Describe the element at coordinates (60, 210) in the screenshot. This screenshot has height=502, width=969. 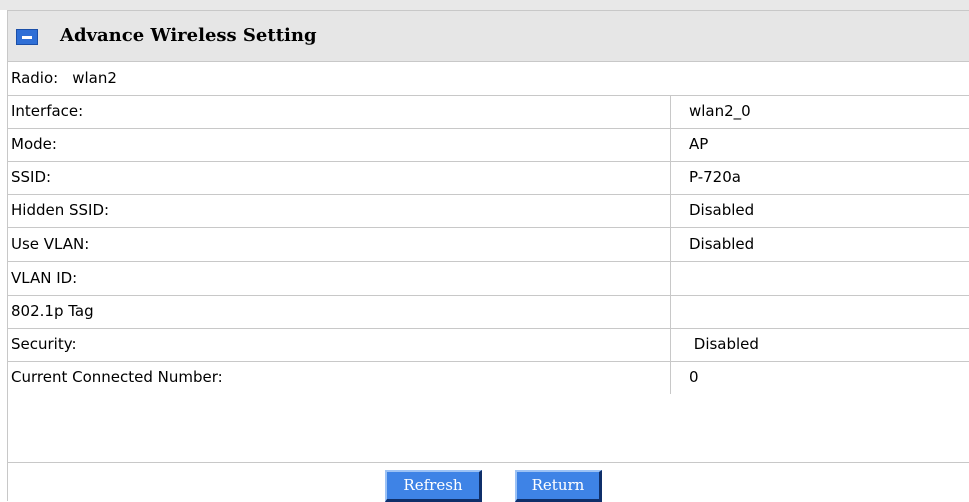
I see `row-label: Hidden SSID:` at that location.